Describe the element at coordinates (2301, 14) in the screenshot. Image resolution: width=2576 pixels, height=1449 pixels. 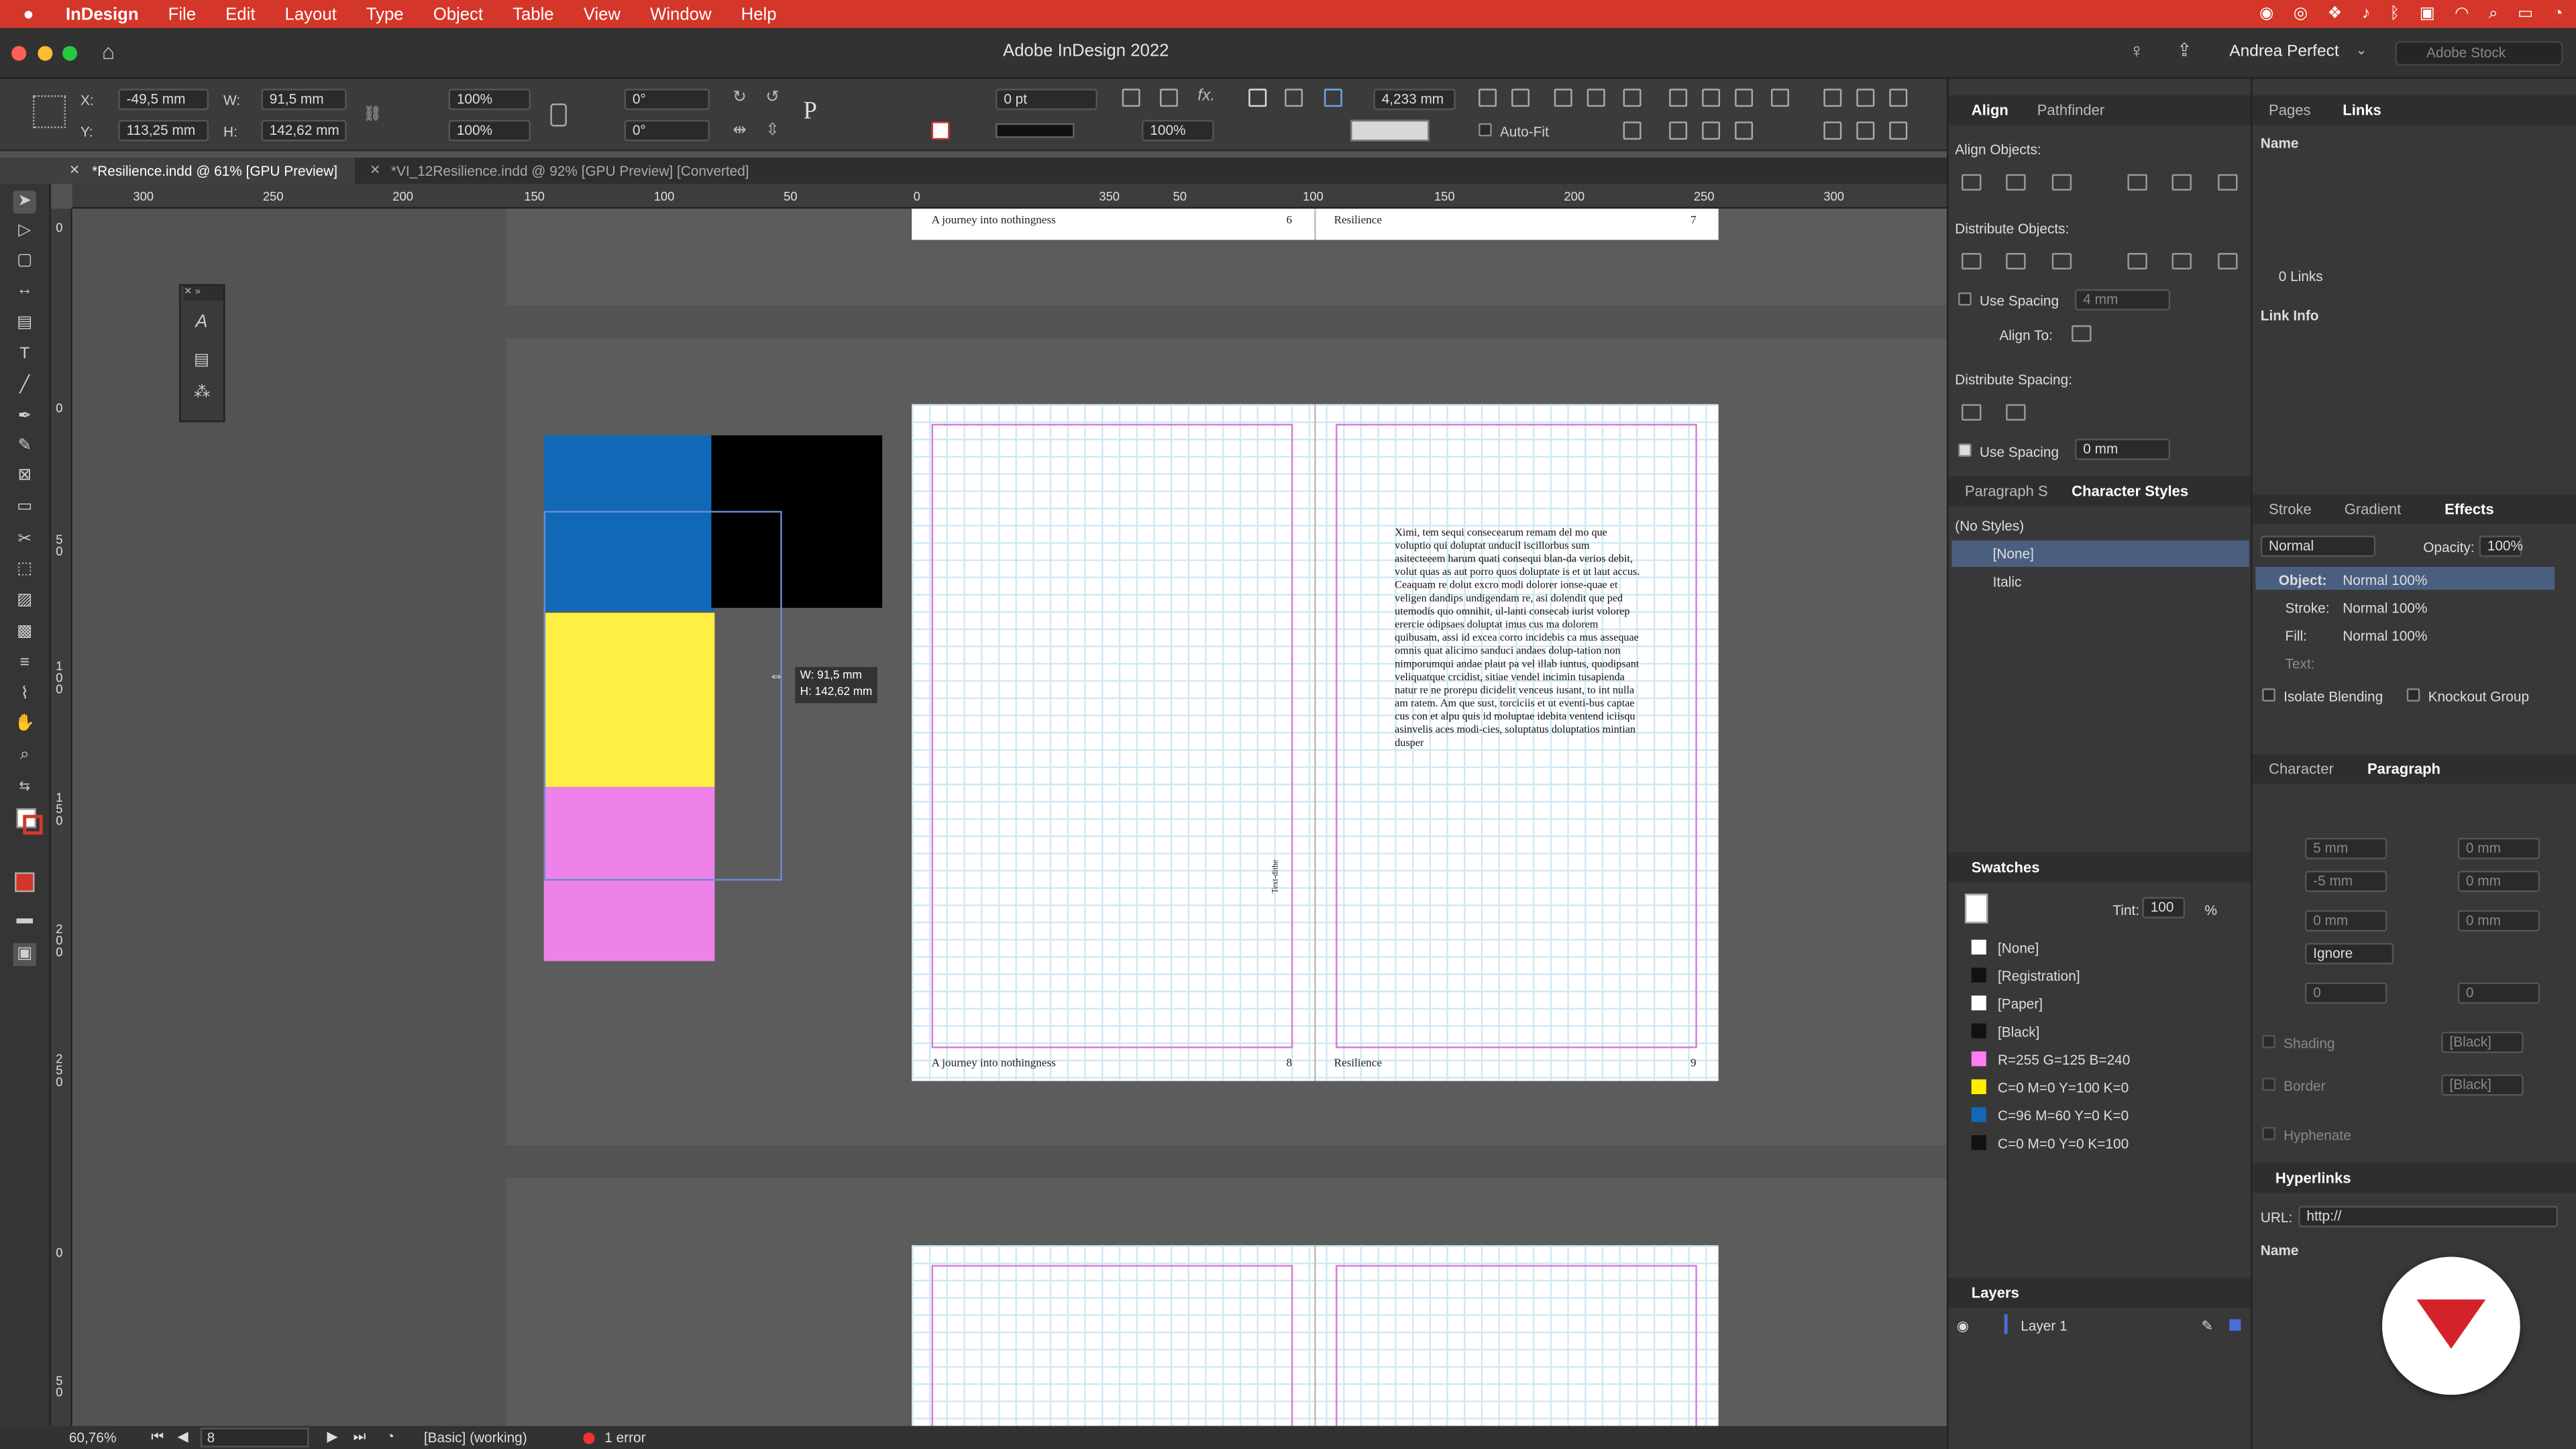
I see `sync-icon: ◎` at that location.